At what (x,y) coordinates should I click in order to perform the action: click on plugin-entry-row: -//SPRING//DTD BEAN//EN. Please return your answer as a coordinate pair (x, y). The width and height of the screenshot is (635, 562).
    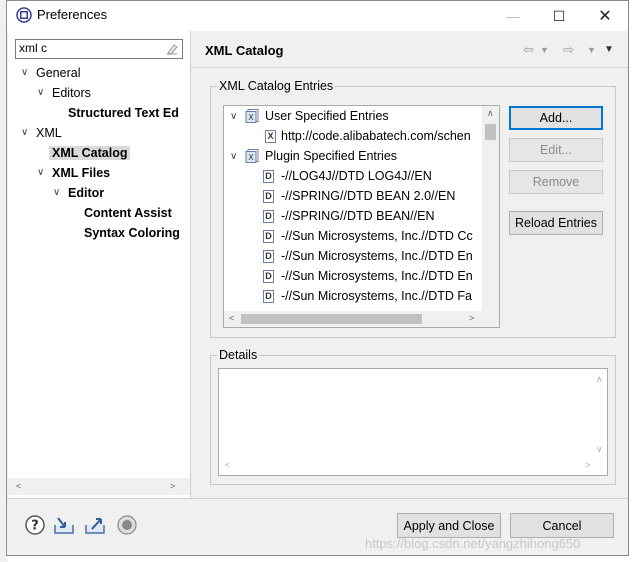
    Looking at the image, I should click on (381, 216).